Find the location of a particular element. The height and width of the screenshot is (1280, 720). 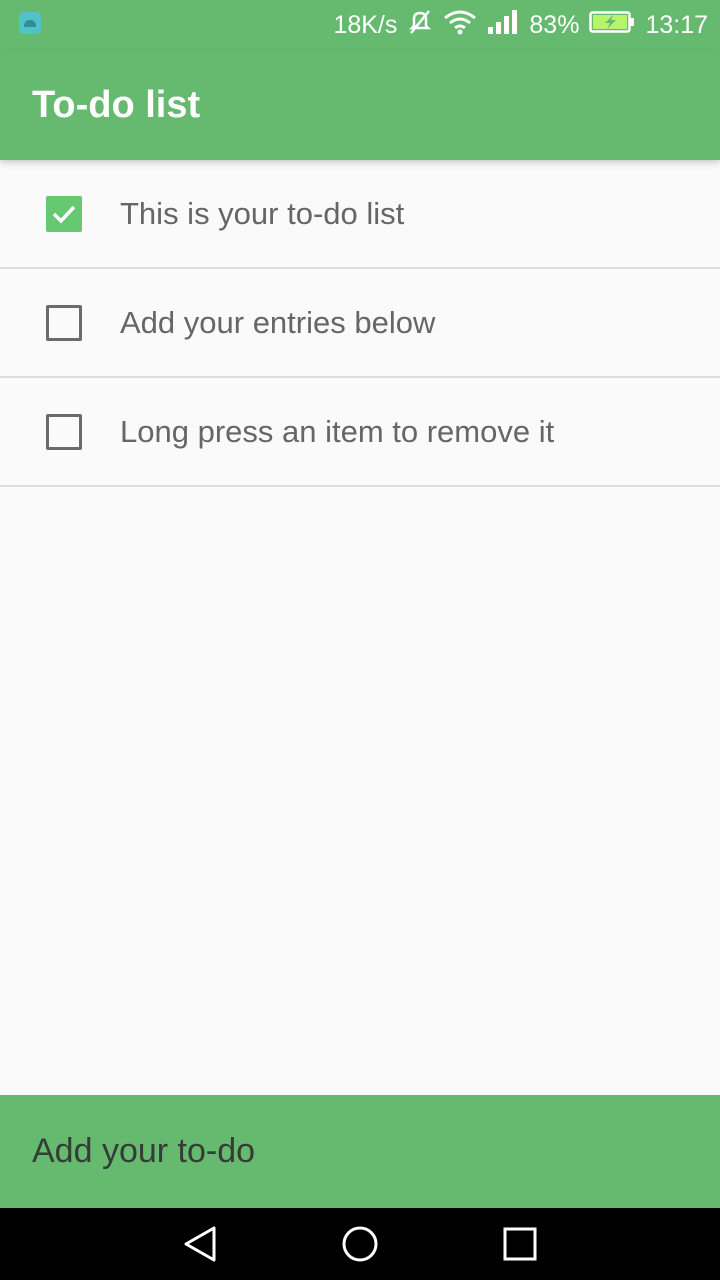

checkmark-icon is located at coordinates (64, 214).